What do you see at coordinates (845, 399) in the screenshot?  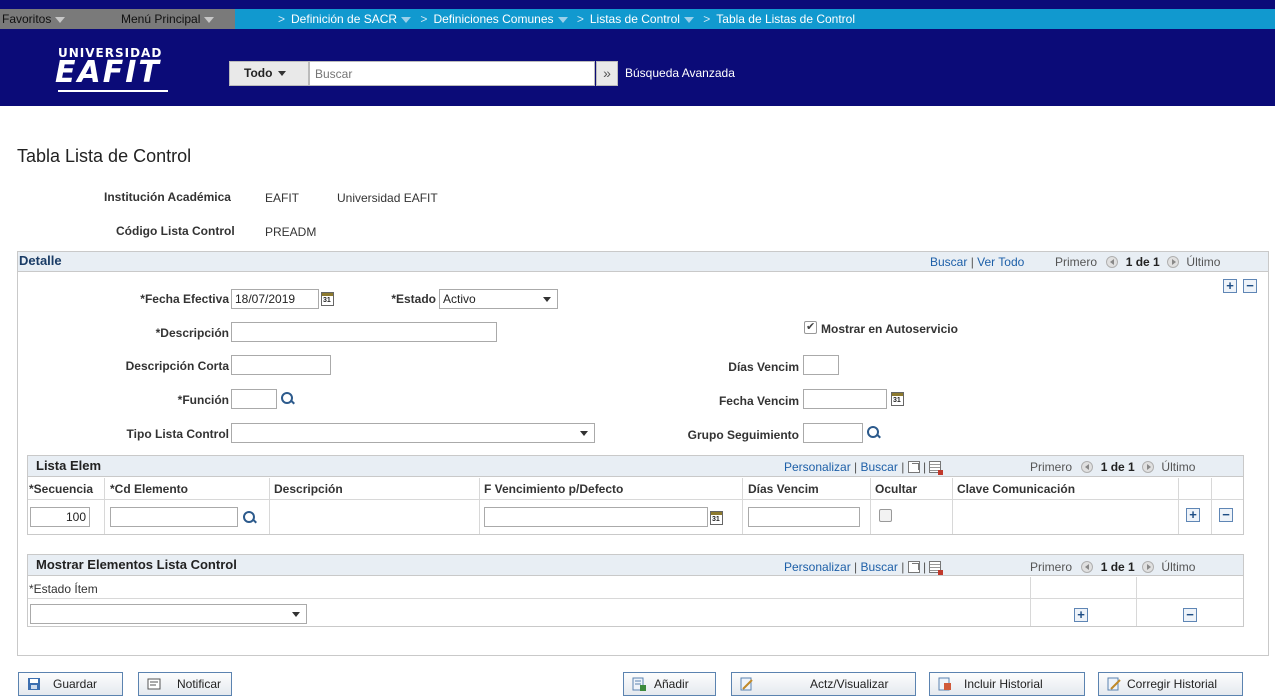 I see `due-date-field` at bounding box center [845, 399].